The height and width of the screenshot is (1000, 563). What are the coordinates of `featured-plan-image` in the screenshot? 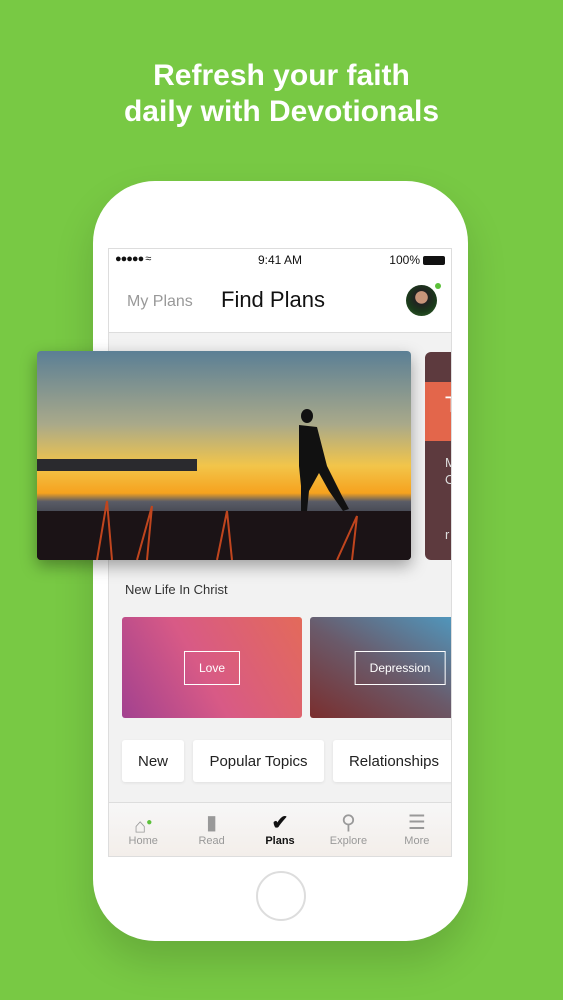 It's located at (224, 455).